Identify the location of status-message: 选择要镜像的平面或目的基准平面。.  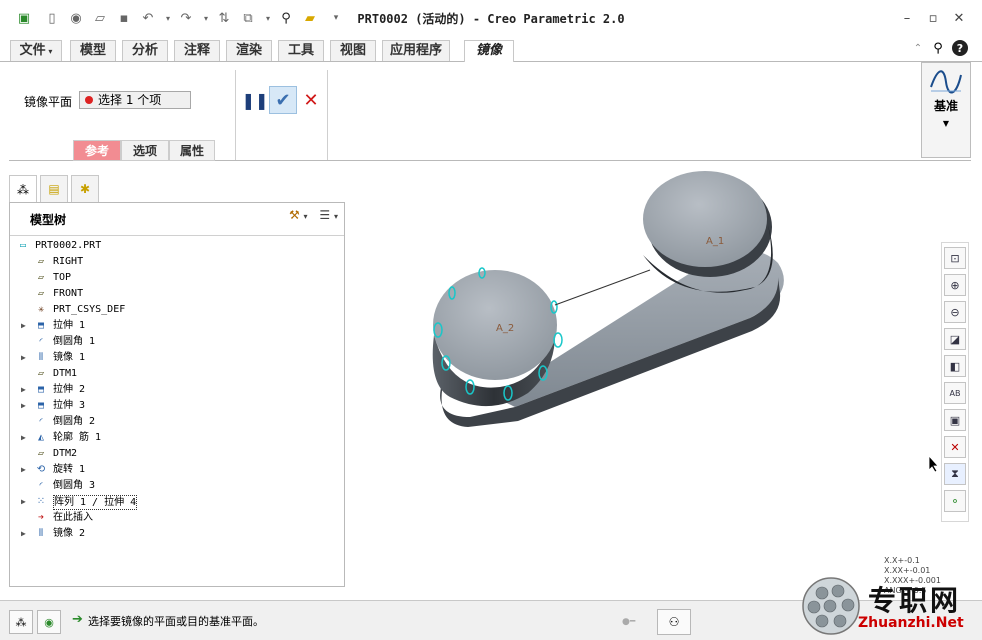
(176, 621).